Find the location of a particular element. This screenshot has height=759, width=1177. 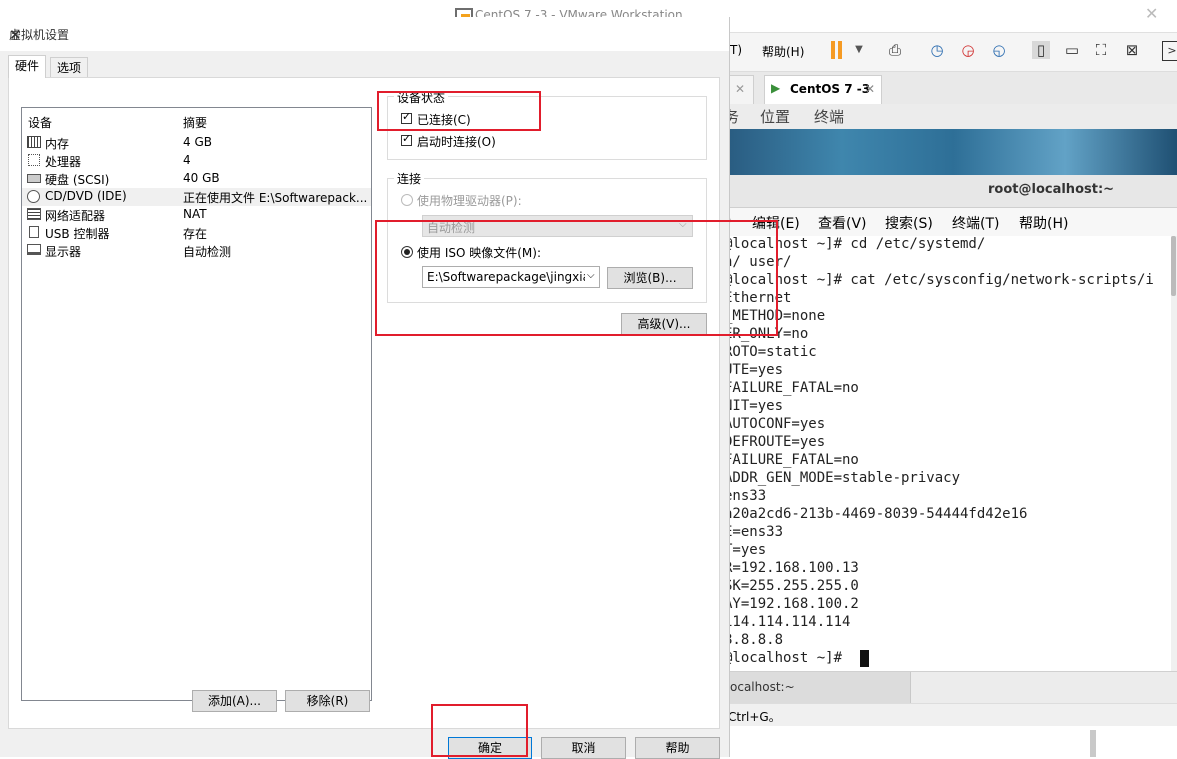

menu-tabs: T) is located at coordinates (736, 50).